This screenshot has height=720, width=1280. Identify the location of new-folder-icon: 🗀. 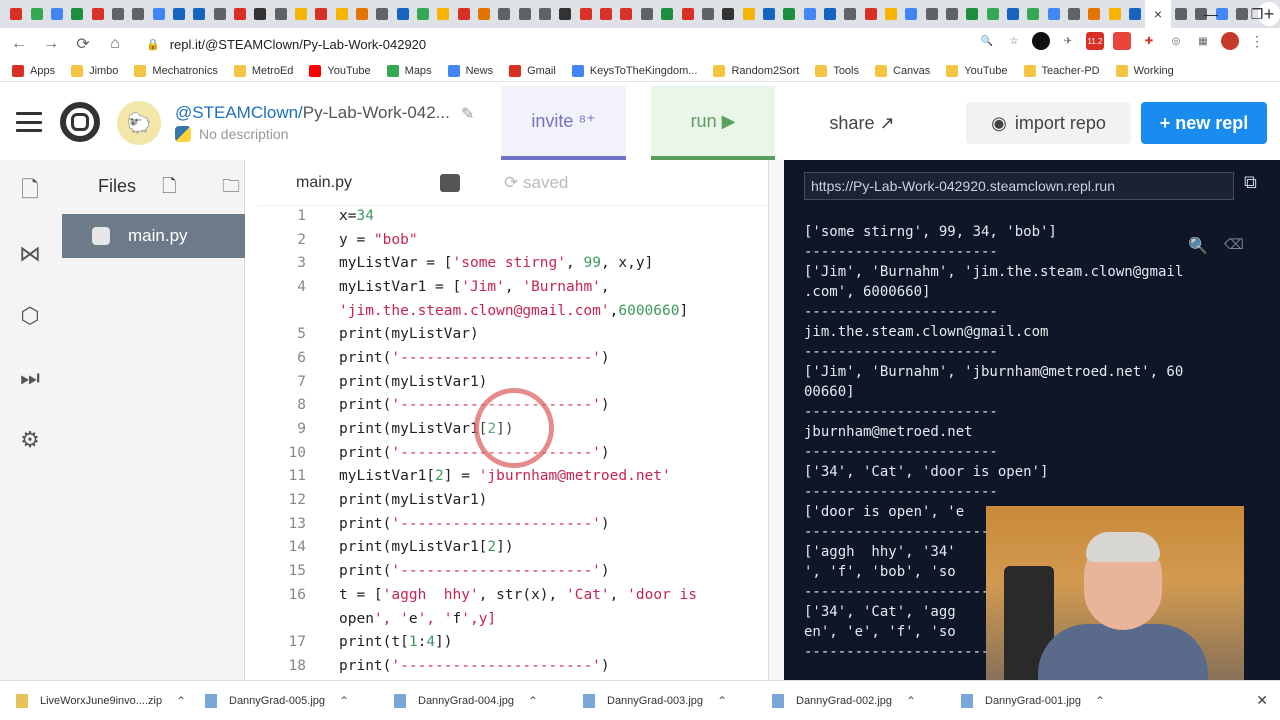
(231, 189).